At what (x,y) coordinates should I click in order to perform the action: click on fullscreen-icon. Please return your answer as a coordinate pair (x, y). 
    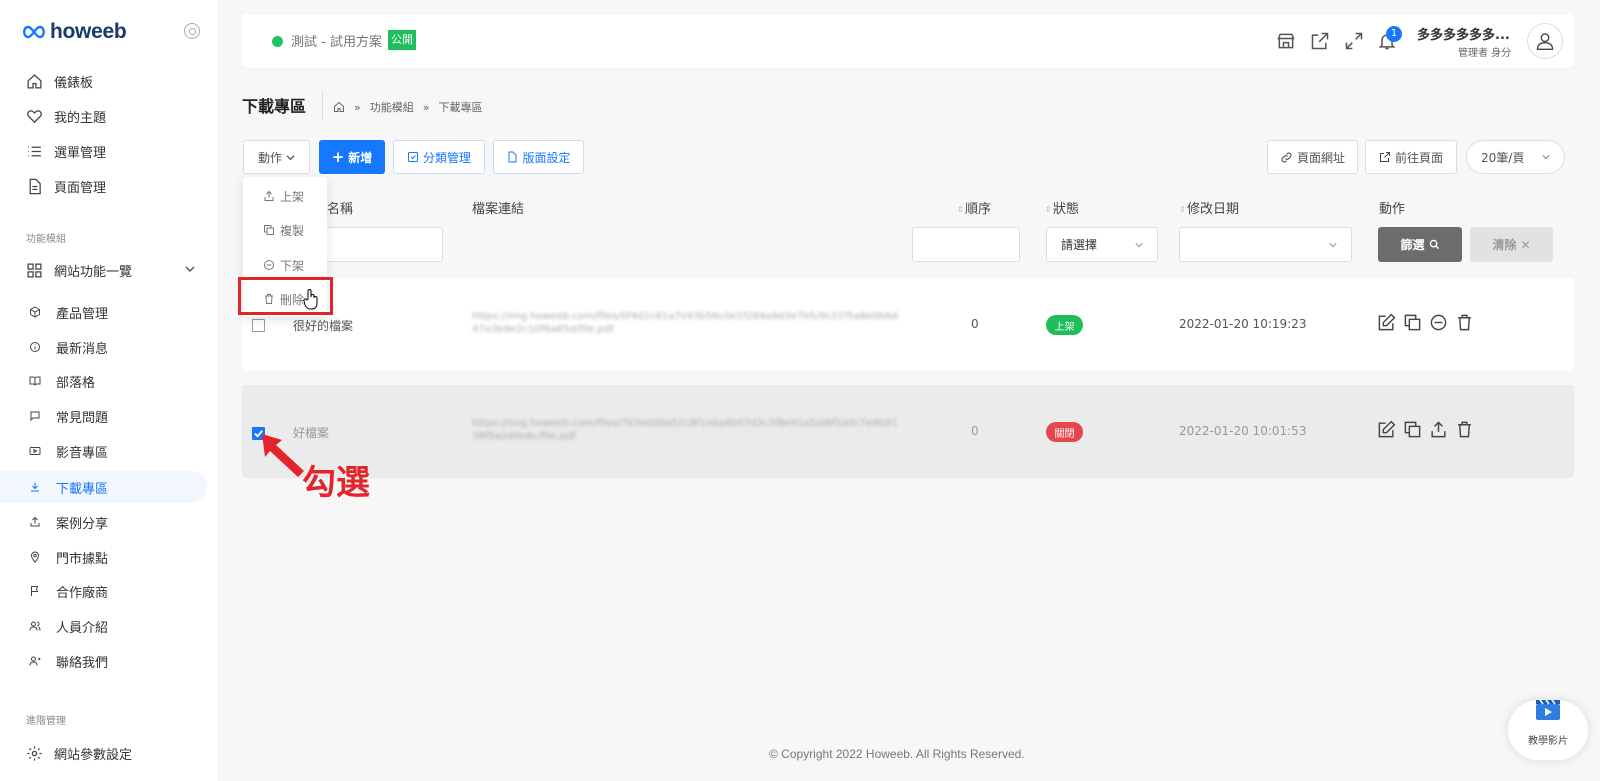
    Looking at the image, I should click on (1354, 41).